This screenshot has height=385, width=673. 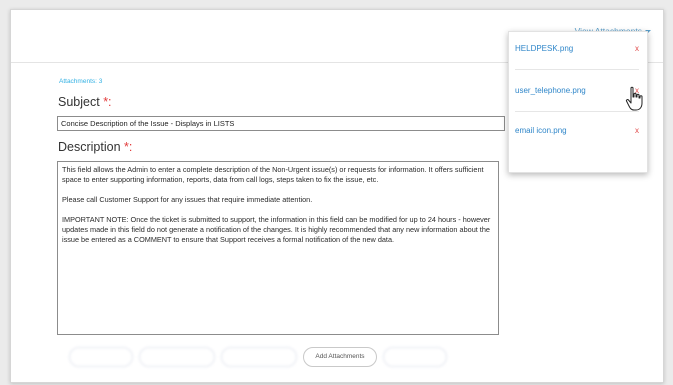 What do you see at coordinates (89, 147) in the screenshot?
I see `description-label-text: Description` at bounding box center [89, 147].